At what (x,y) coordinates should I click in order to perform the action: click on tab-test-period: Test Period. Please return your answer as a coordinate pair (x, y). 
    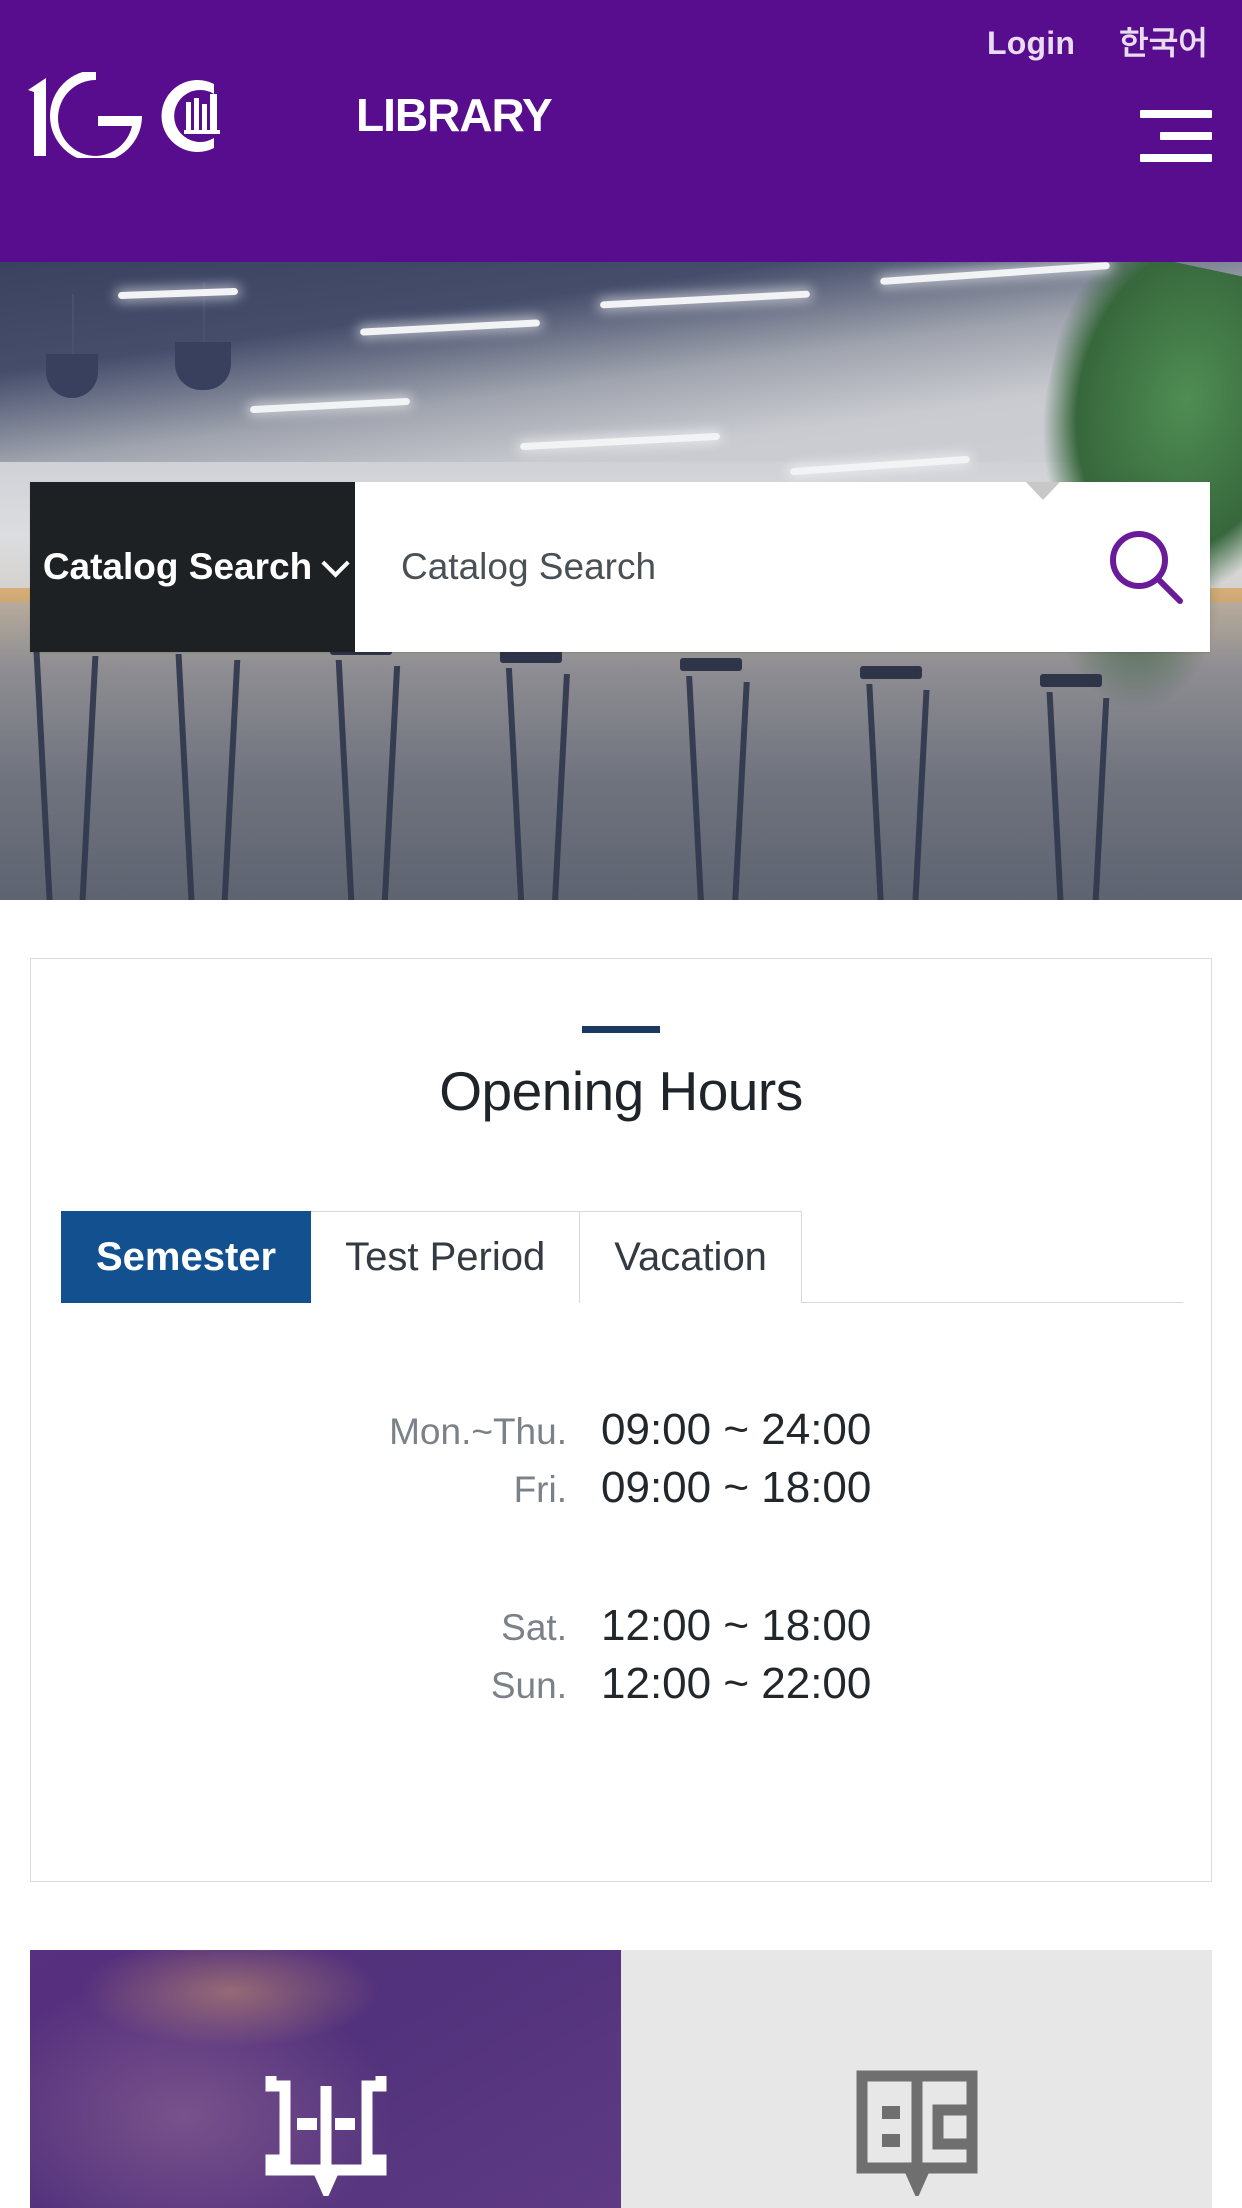
    Looking at the image, I should click on (446, 1257).